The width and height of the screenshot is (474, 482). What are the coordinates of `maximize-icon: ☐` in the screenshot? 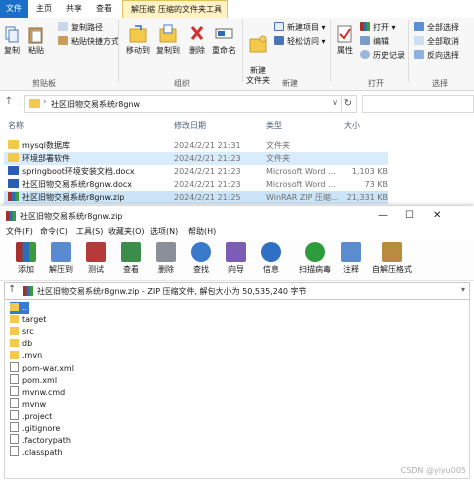 It's located at (409, 215).